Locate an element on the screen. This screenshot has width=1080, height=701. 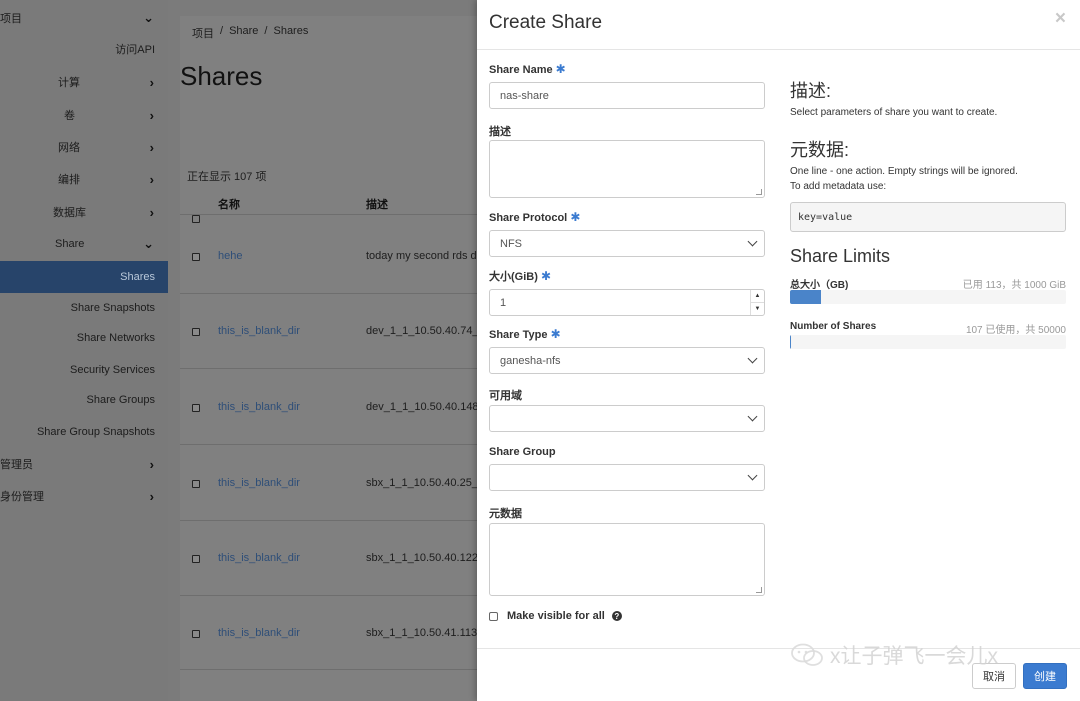
share-name-link: hehe is located at coordinates (230, 256).